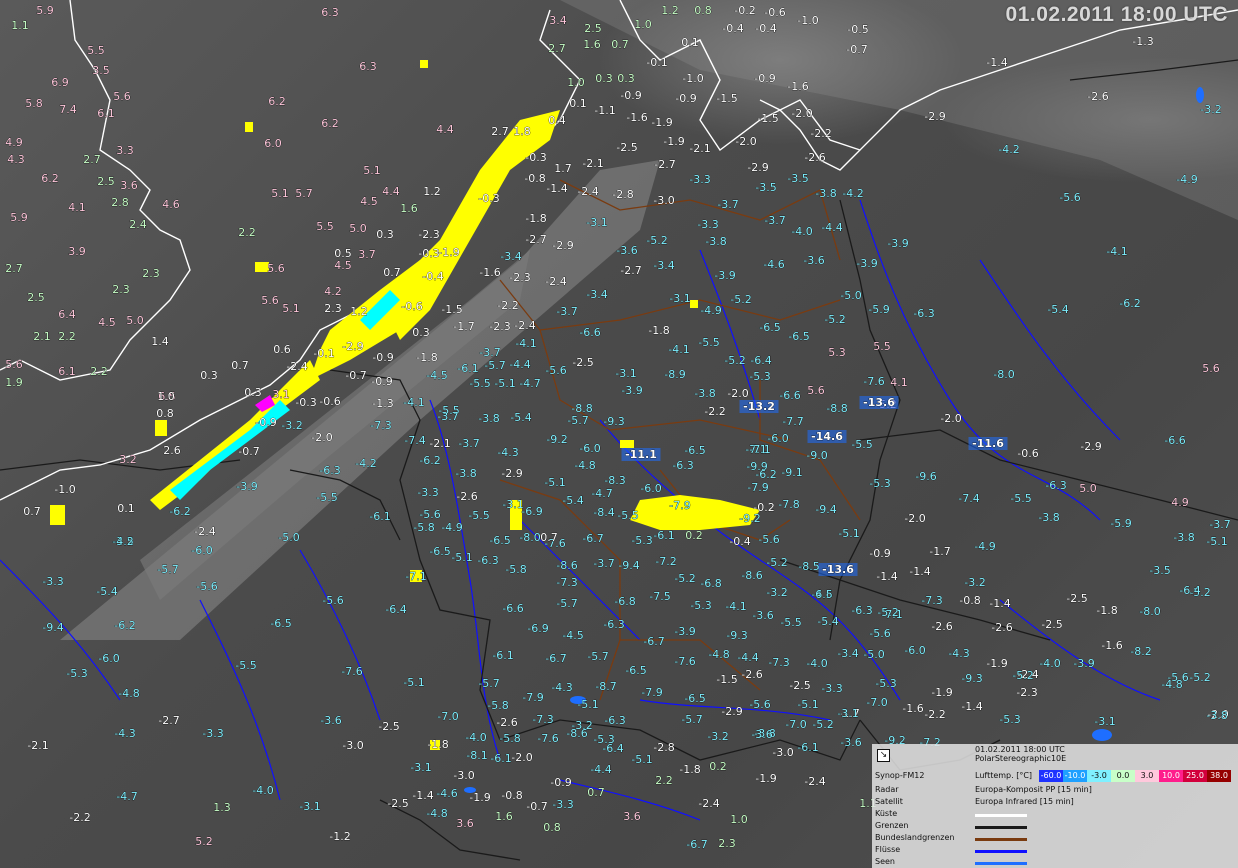 The height and width of the screenshot is (868, 1238). I want to click on station-temperature: -7.3, so click(542, 719).